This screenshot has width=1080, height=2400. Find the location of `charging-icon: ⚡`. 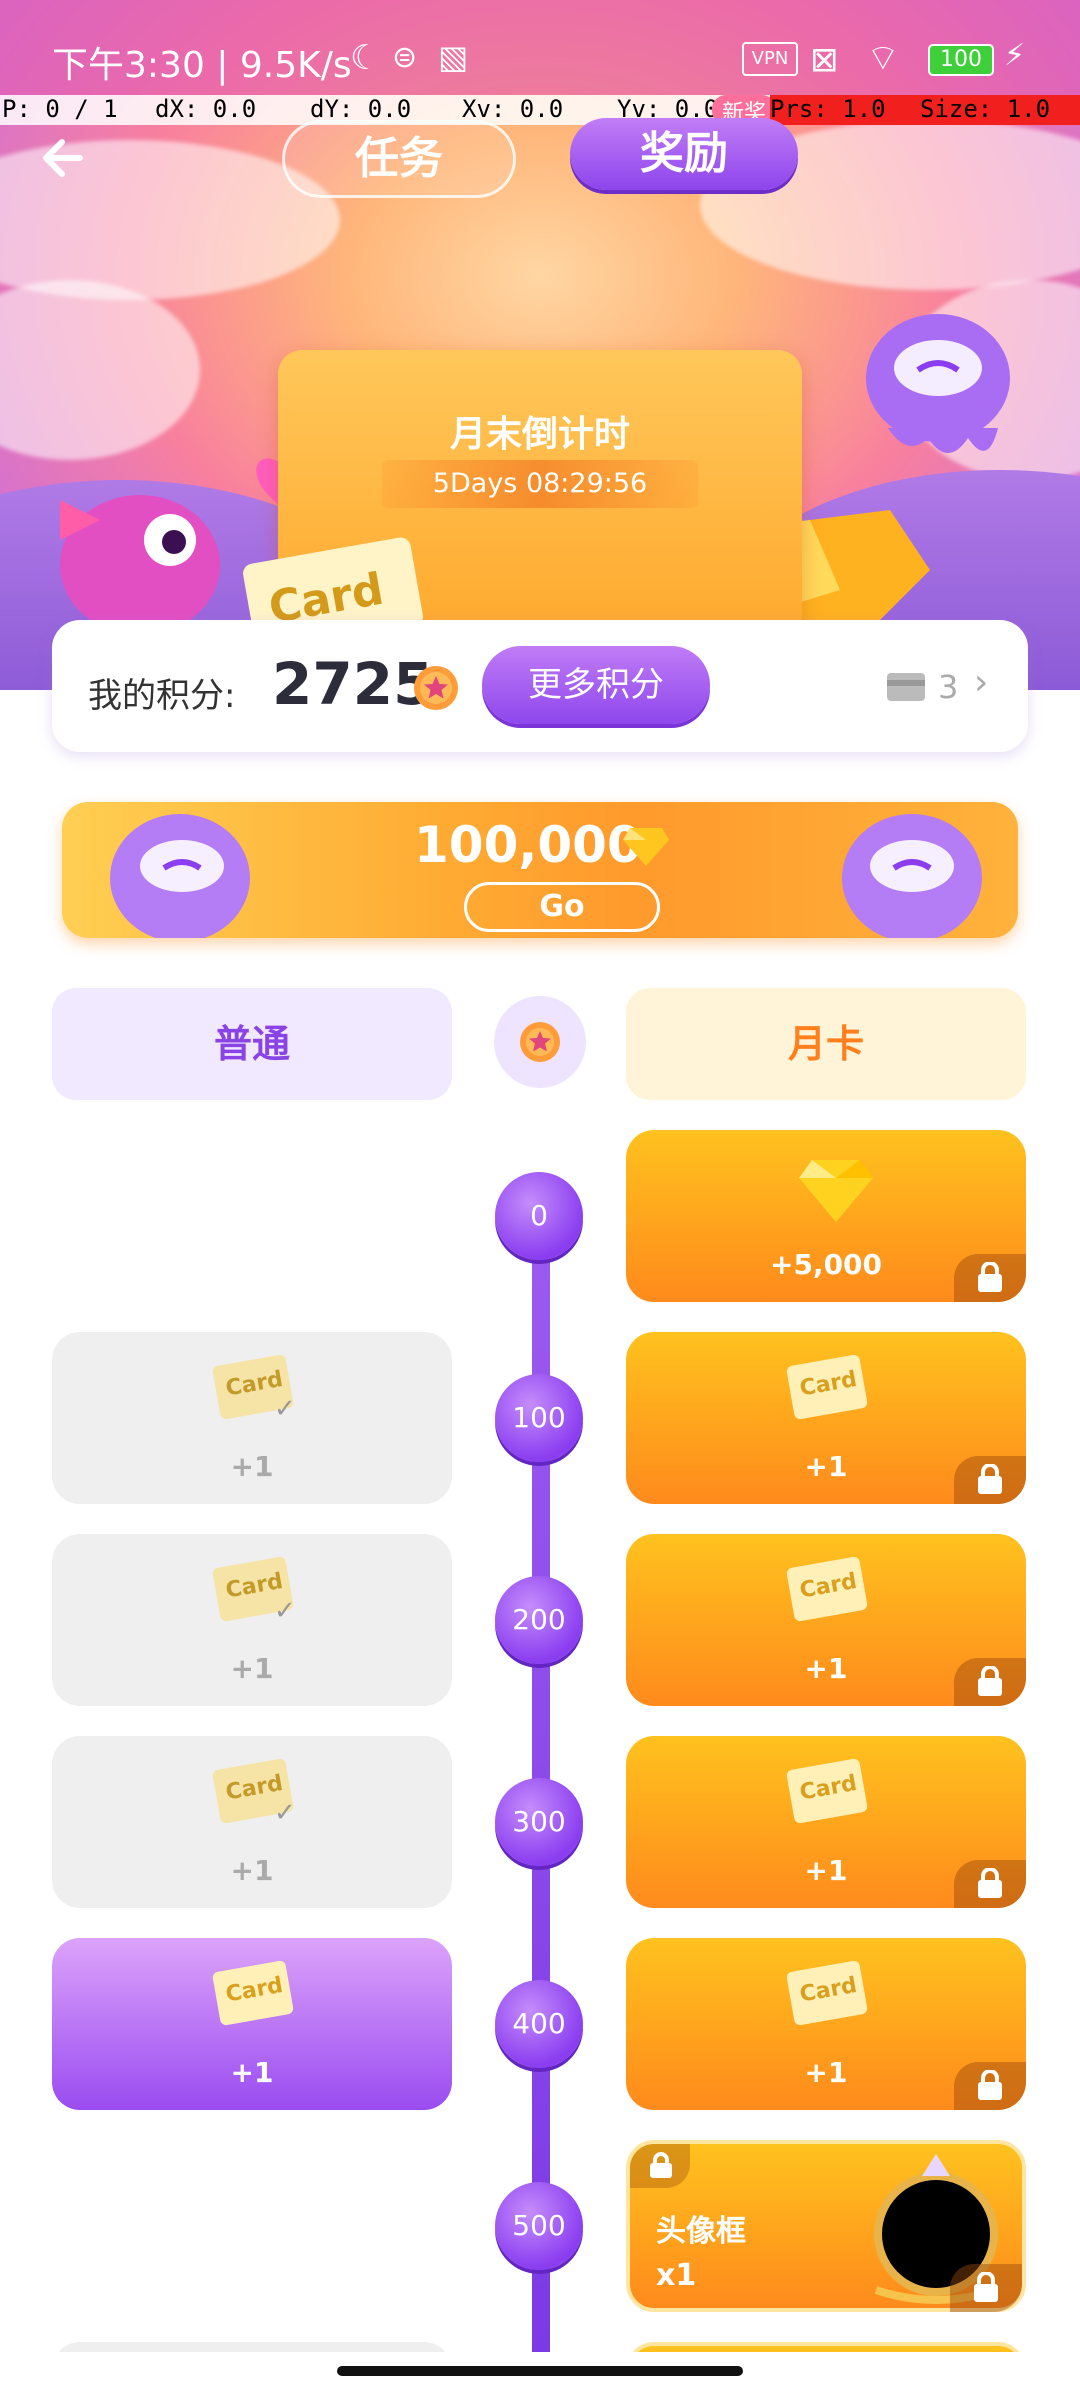

charging-icon: ⚡ is located at coordinates (1015, 55).